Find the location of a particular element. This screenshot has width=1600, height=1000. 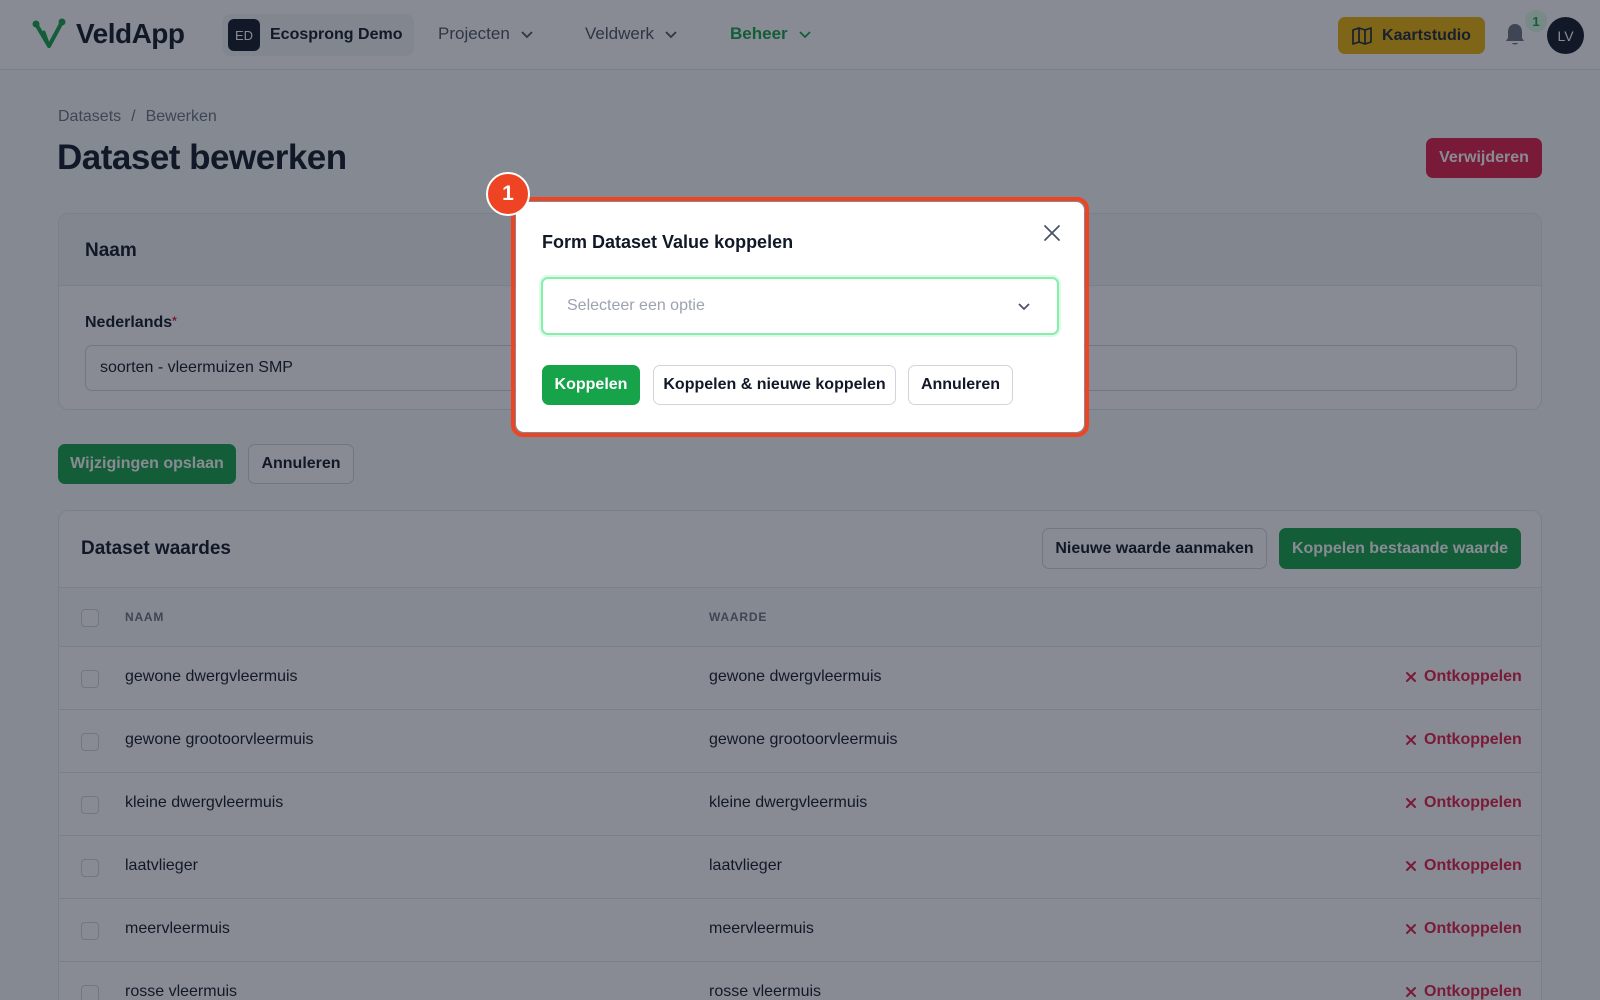

chevron-down-icon is located at coordinates (1024, 307).